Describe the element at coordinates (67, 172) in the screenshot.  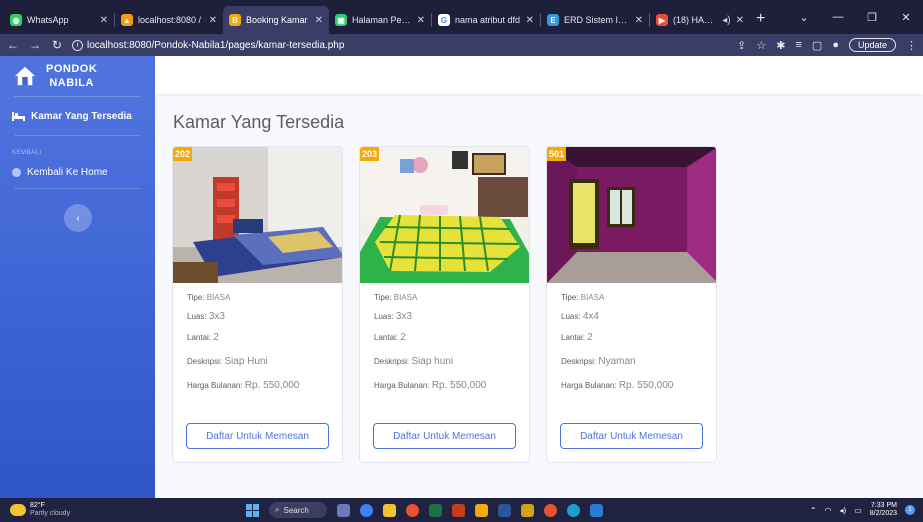
I see `sidebar-item-label: Kembali Ke Home` at that location.